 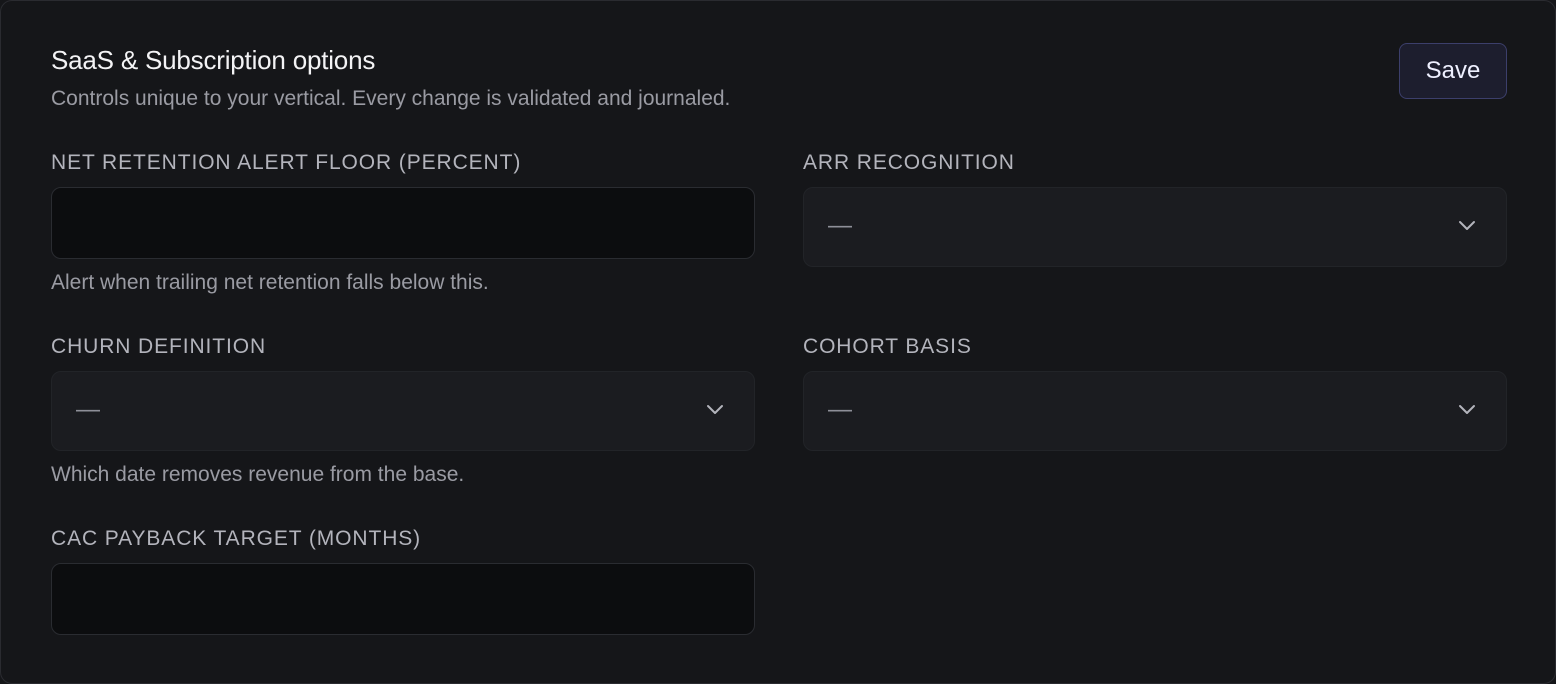 I want to click on net-retention-label: NET RETENTION ALERT FLOOR (PERCENT), so click(x=286, y=162).